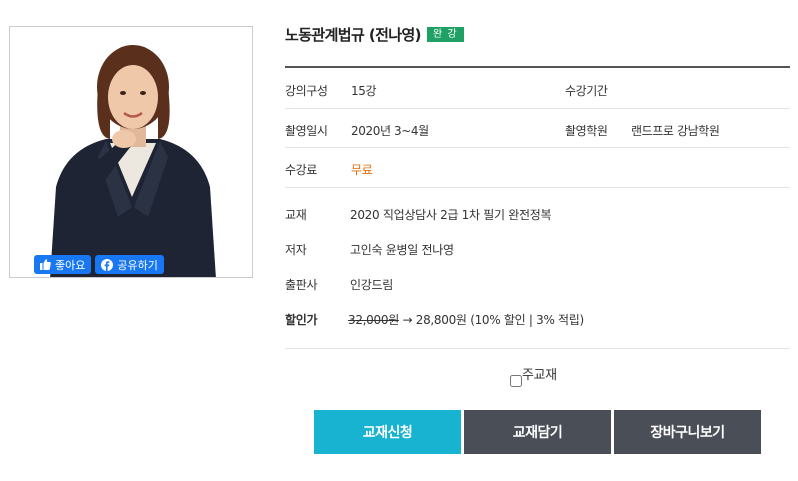  I want to click on academy-value: 랜드프로 강남학원, so click(675, 131).